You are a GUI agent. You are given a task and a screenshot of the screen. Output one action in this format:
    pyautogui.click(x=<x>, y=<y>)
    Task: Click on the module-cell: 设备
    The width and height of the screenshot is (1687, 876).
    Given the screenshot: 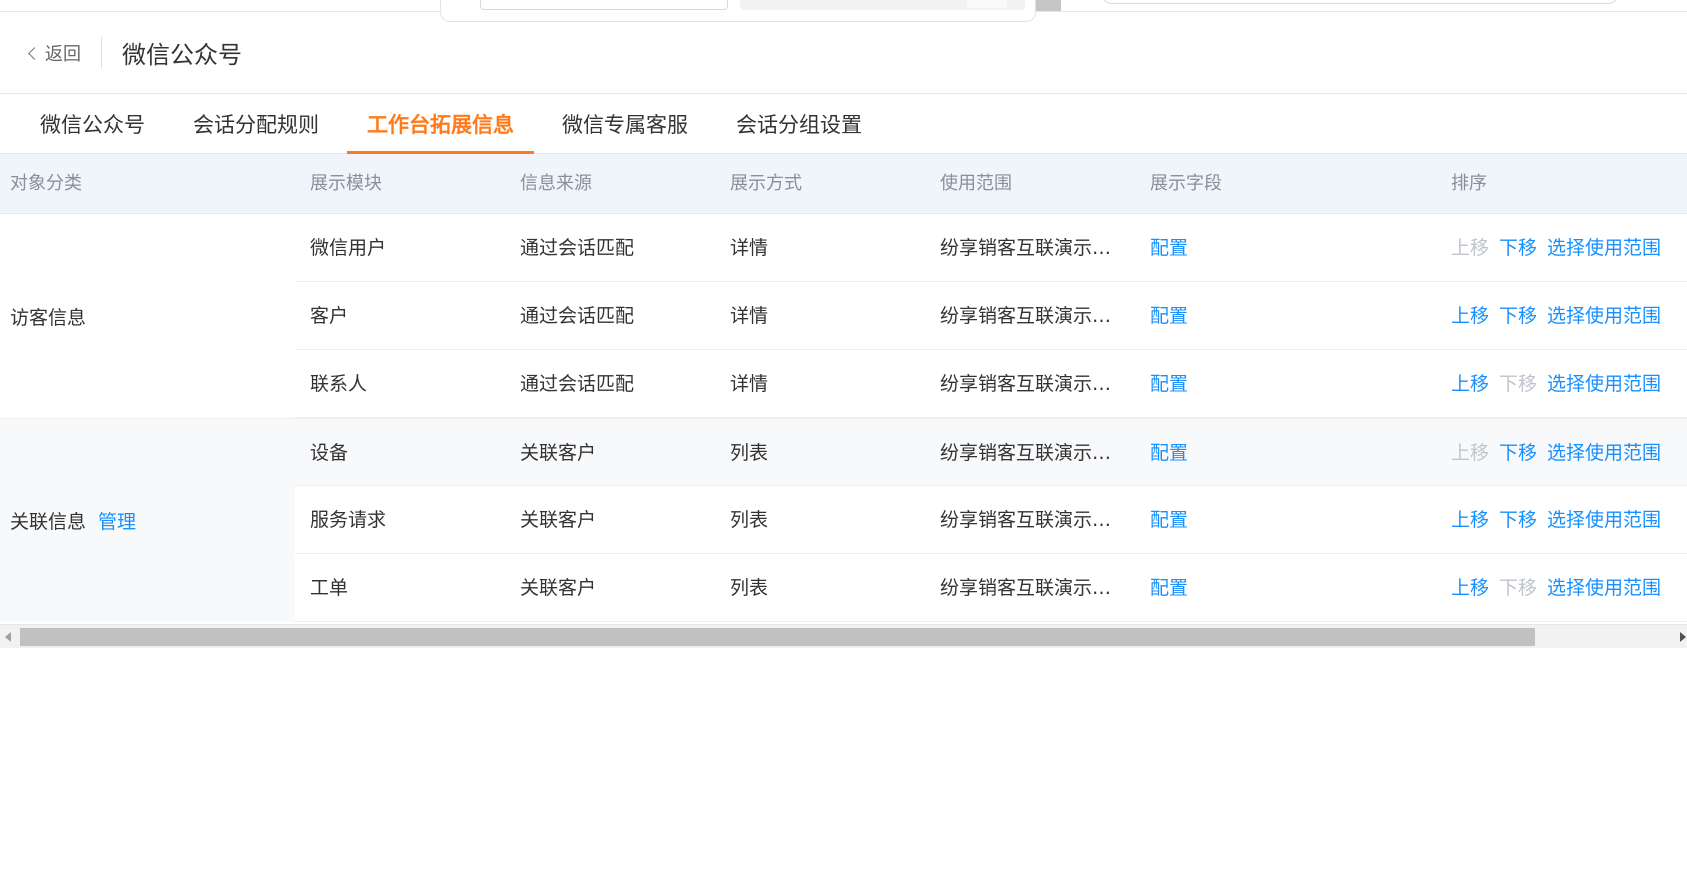 What is the action you would take?
    pyautogui.click(x=329, y=453)
    